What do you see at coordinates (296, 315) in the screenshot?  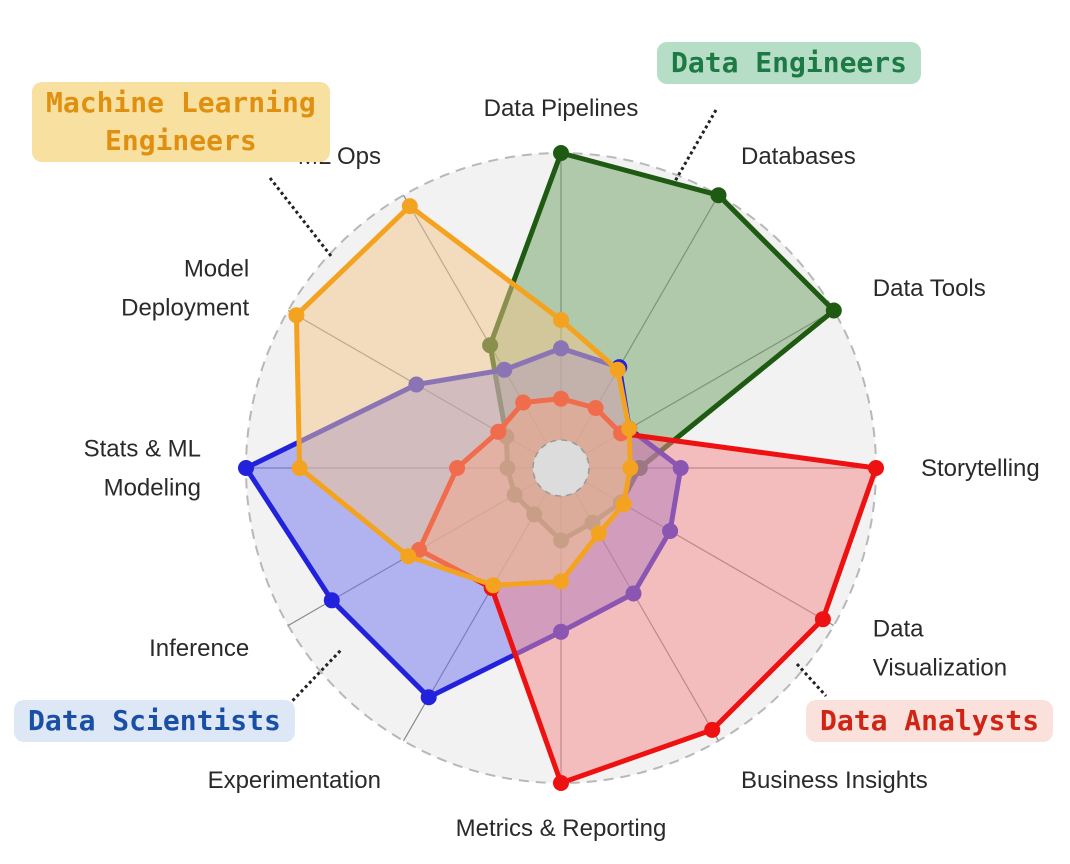 I see `point-machine-learning-engineers-model-deployment` at bounding box center [296, 315].